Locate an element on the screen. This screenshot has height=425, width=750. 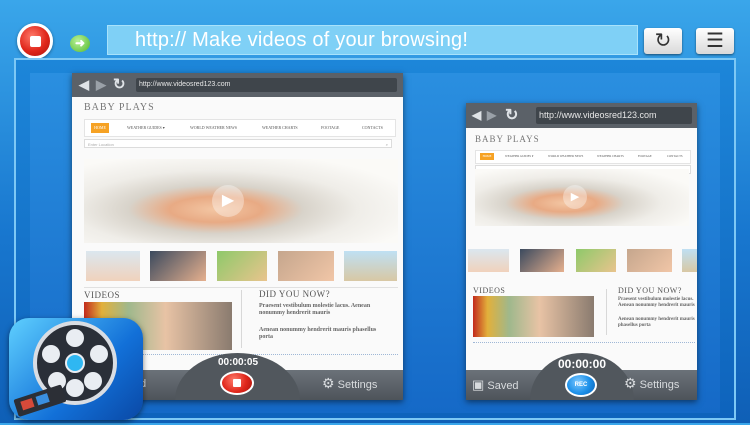
search-placeholder: Enter Location is located at coordinates (101, 144).